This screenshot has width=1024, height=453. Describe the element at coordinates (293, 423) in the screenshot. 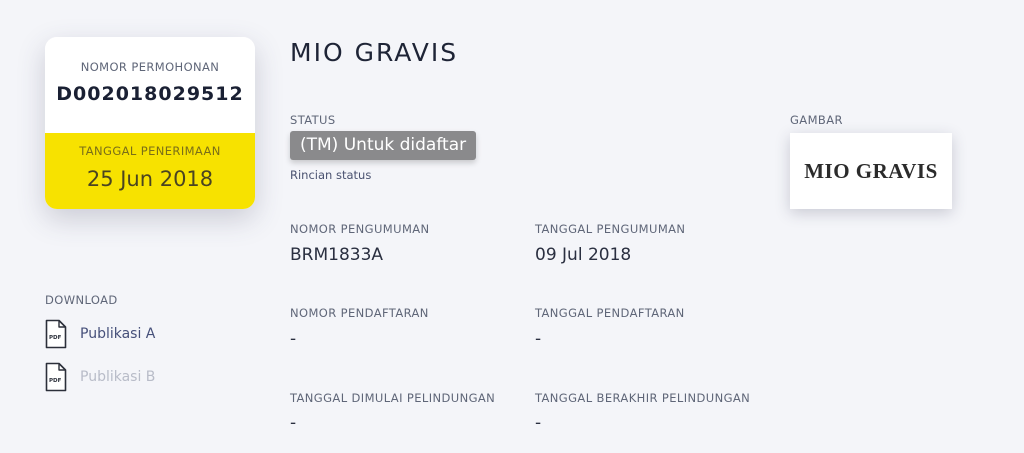

I see `protection-start-value: -` at that location.